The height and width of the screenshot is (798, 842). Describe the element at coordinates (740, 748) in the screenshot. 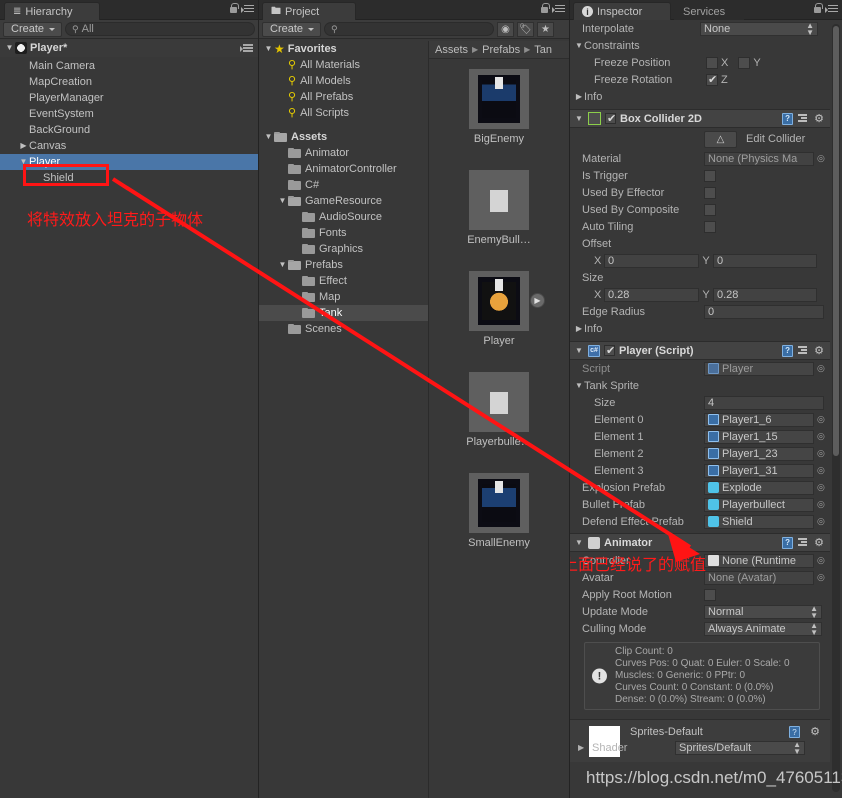

I see `shader-dropdown: Sprites/Default ▲ ▼` at that location.